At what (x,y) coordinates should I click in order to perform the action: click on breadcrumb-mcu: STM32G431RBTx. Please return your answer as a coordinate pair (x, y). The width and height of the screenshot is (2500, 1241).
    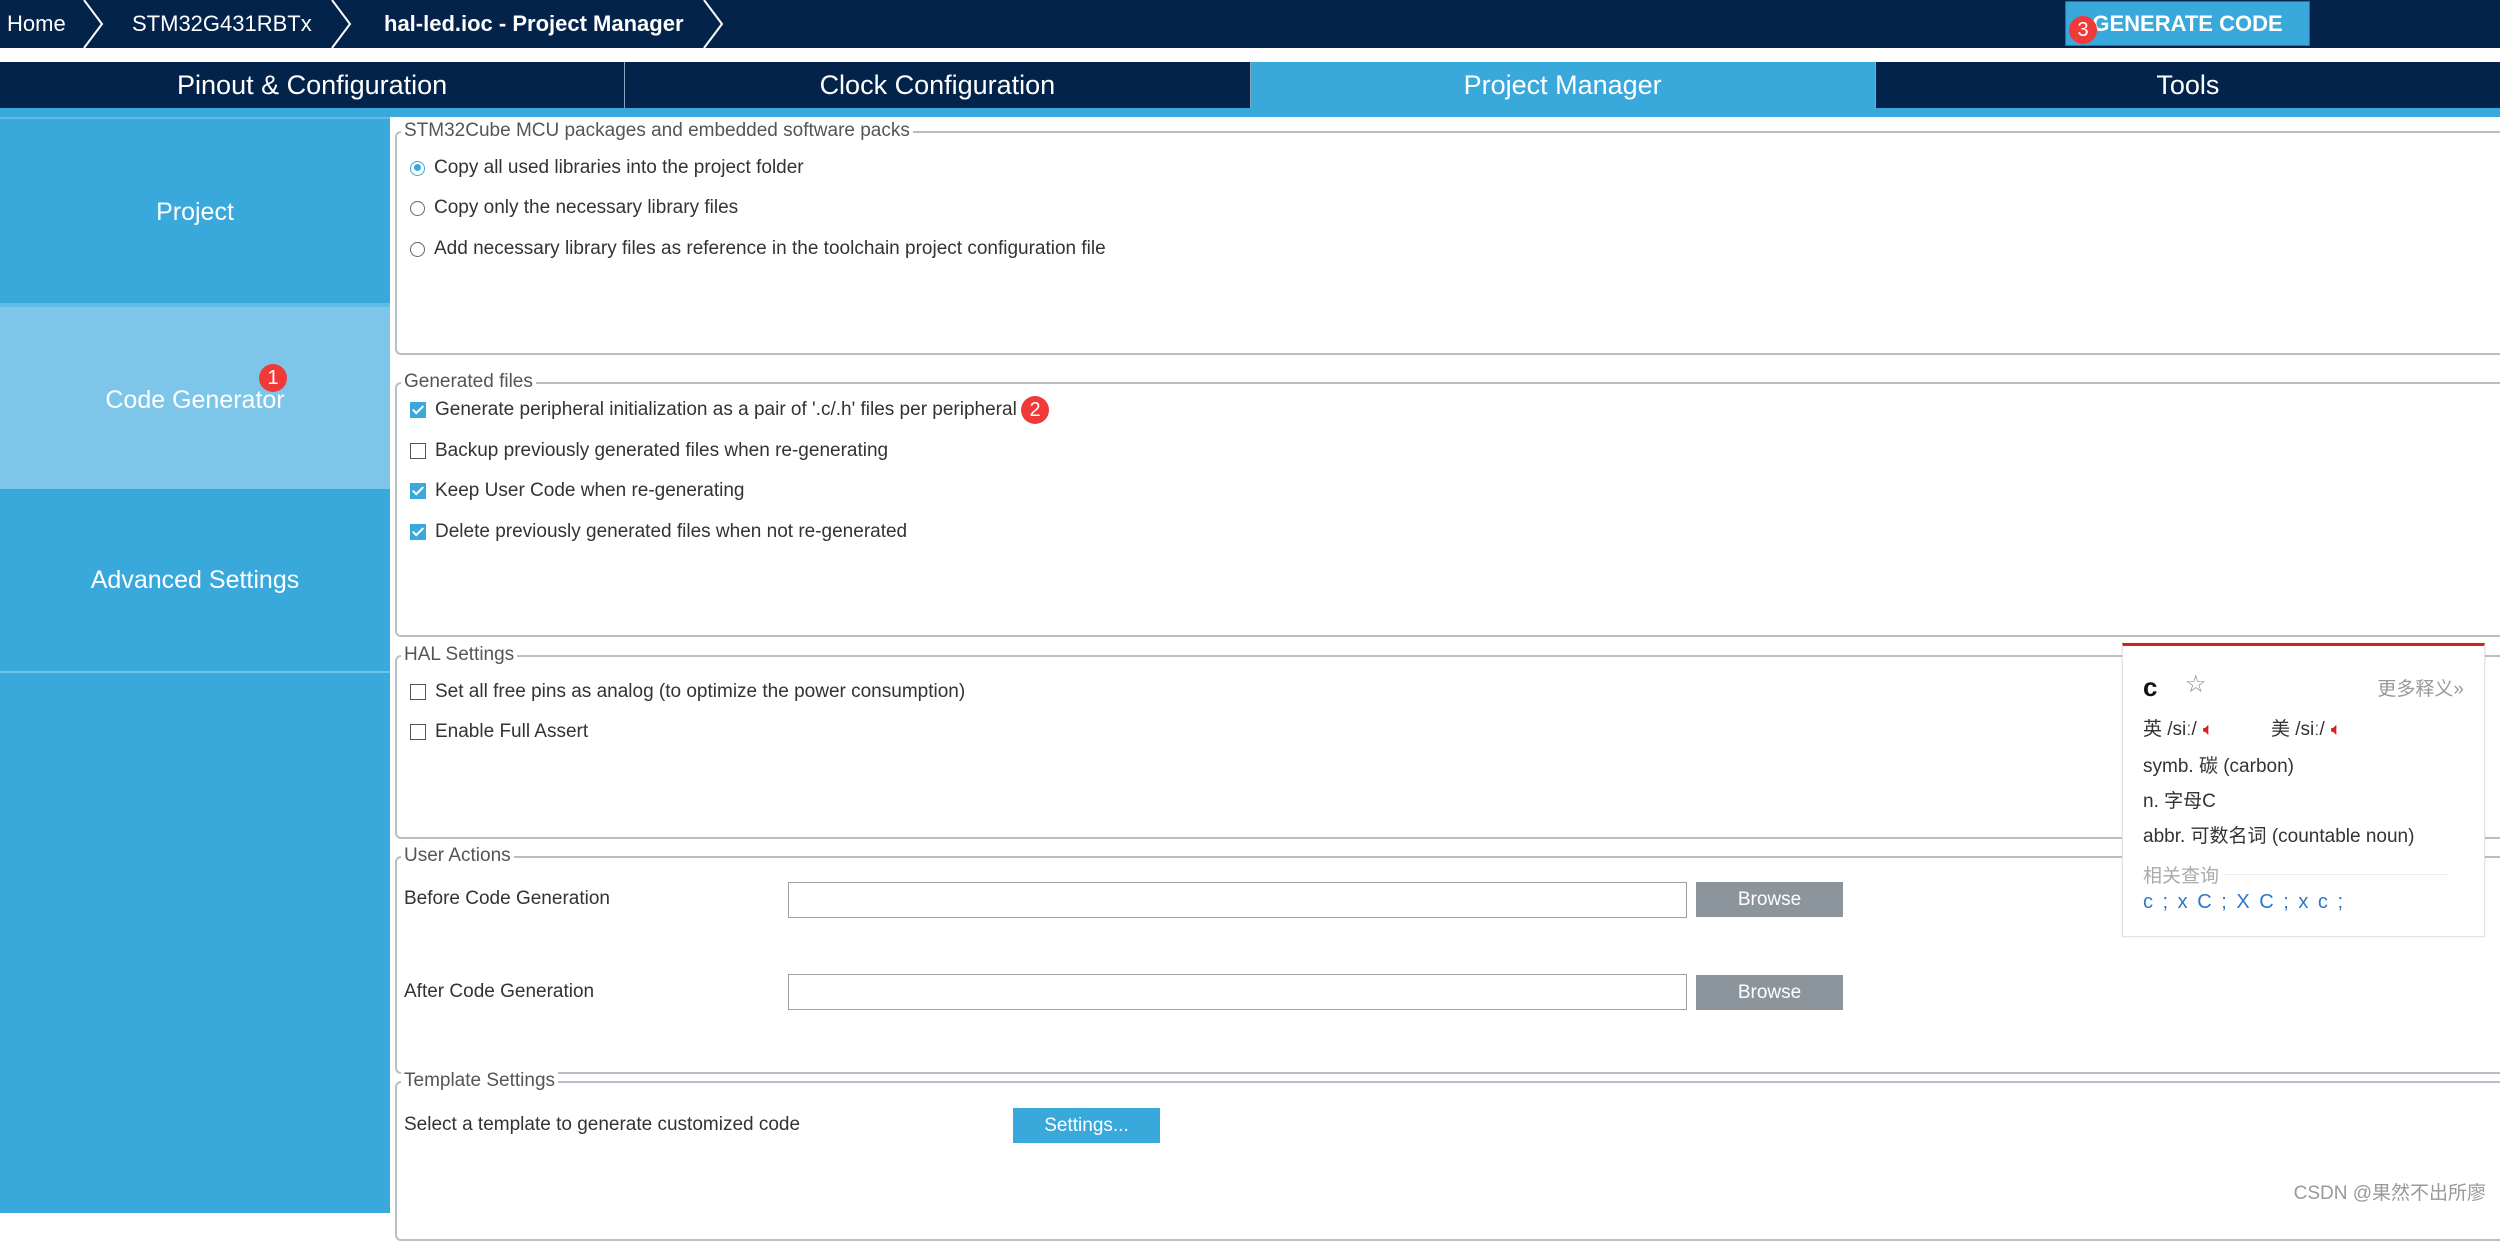
    Looking at the image, I should click on (222, 24).